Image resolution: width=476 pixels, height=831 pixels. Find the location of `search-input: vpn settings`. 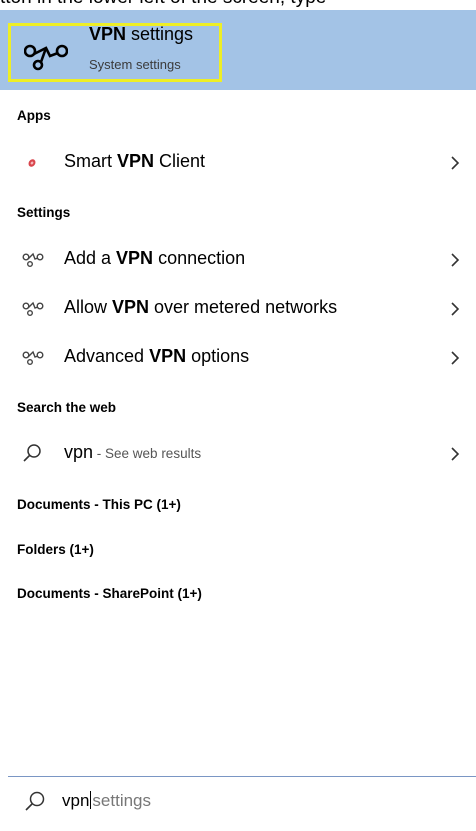

search-input: vpn settings is located at coordinates (106, 801).